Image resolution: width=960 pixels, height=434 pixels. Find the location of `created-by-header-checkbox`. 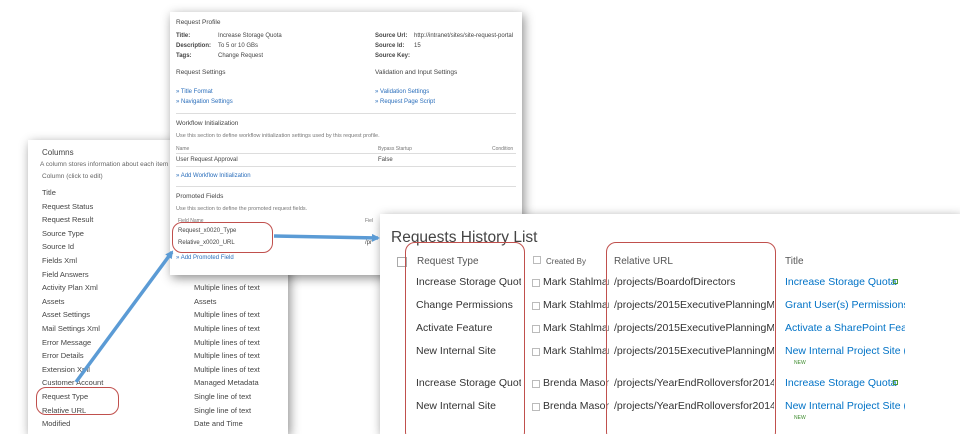

created-by-header-checkbox is located at coordinates (537, 260).